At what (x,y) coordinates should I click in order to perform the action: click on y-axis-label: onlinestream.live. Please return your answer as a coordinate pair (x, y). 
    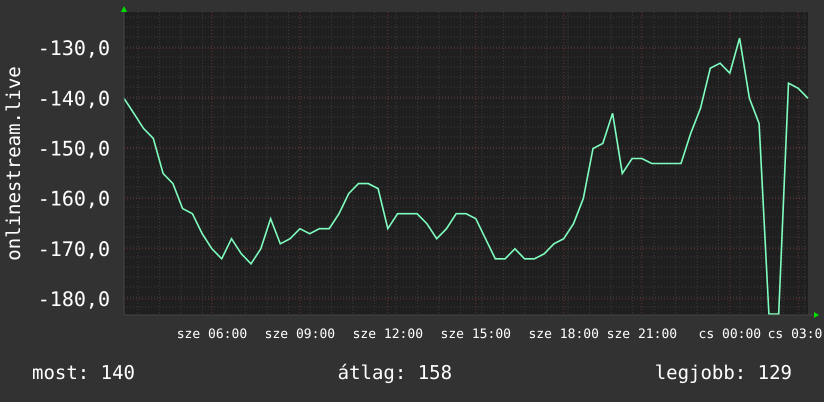
    Looking at the image, I should click on (14, 163).